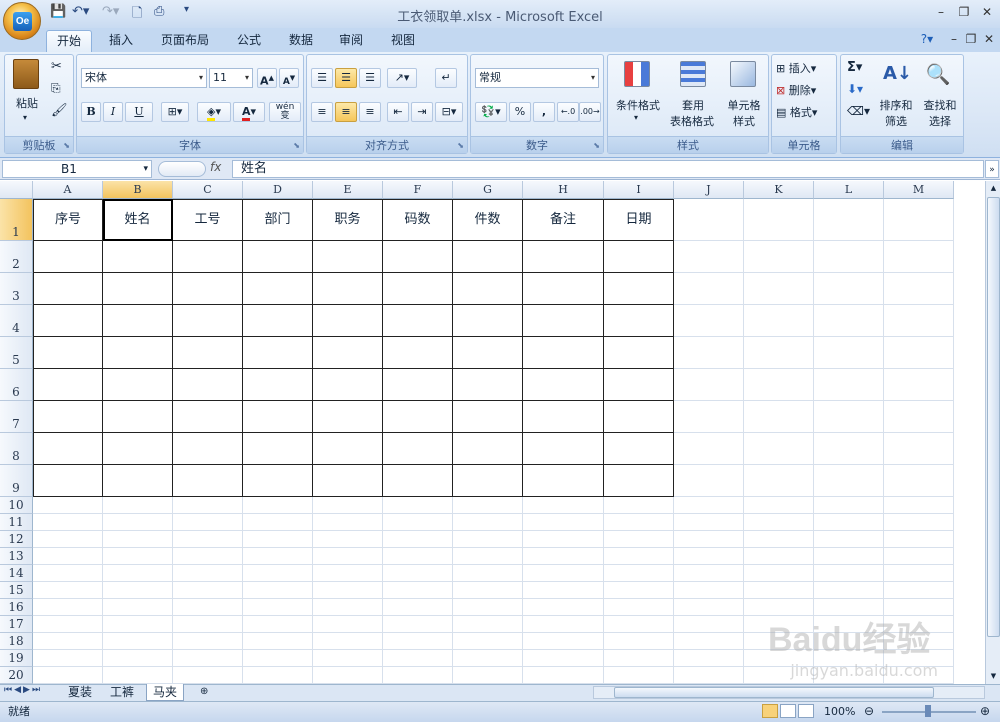  Describe the element at coordinates (446, 78) in the screenshot. I see `wrap-text-button: ↵` at that location.